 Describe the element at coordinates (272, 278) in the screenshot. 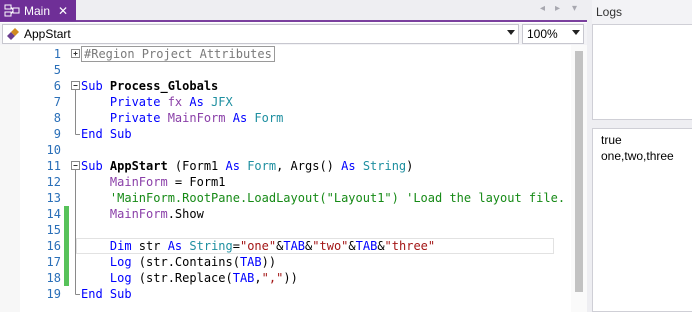

I see `code-token: ","` at that location.